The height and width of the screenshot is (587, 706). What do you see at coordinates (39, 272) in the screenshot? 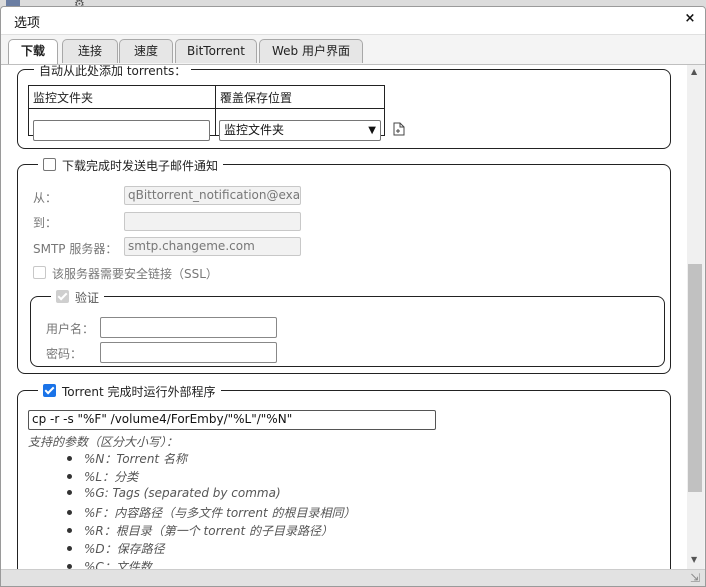
I see `ssl-checkbox` at bounding box center [39, 272].